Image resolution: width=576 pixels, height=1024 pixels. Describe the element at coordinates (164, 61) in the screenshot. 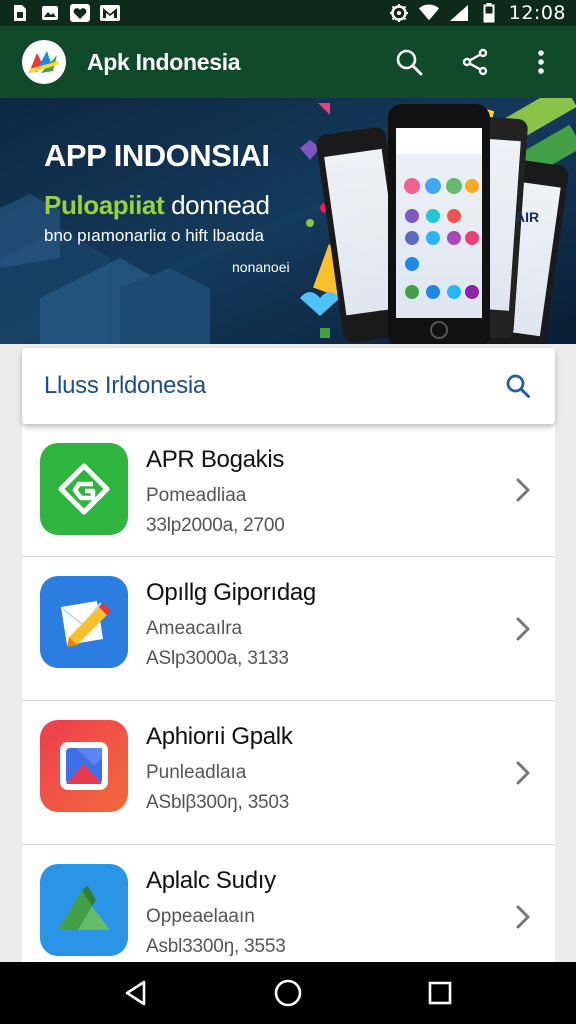

I see `app-title: Apk Indonesia` at that location.